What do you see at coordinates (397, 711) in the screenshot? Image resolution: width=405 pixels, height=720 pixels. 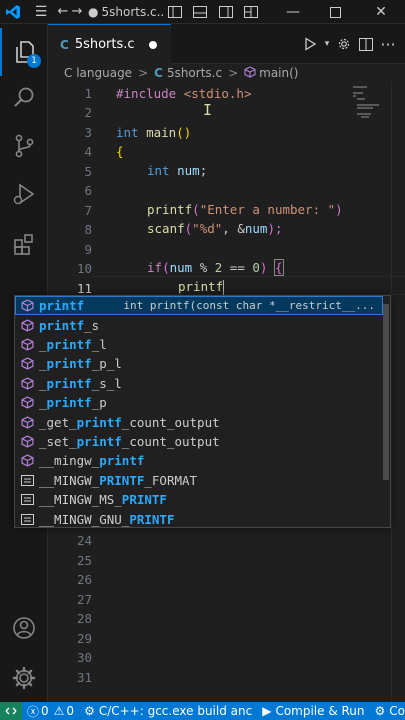 I see `more-status-label: Com` at bounding box center [397, 711].